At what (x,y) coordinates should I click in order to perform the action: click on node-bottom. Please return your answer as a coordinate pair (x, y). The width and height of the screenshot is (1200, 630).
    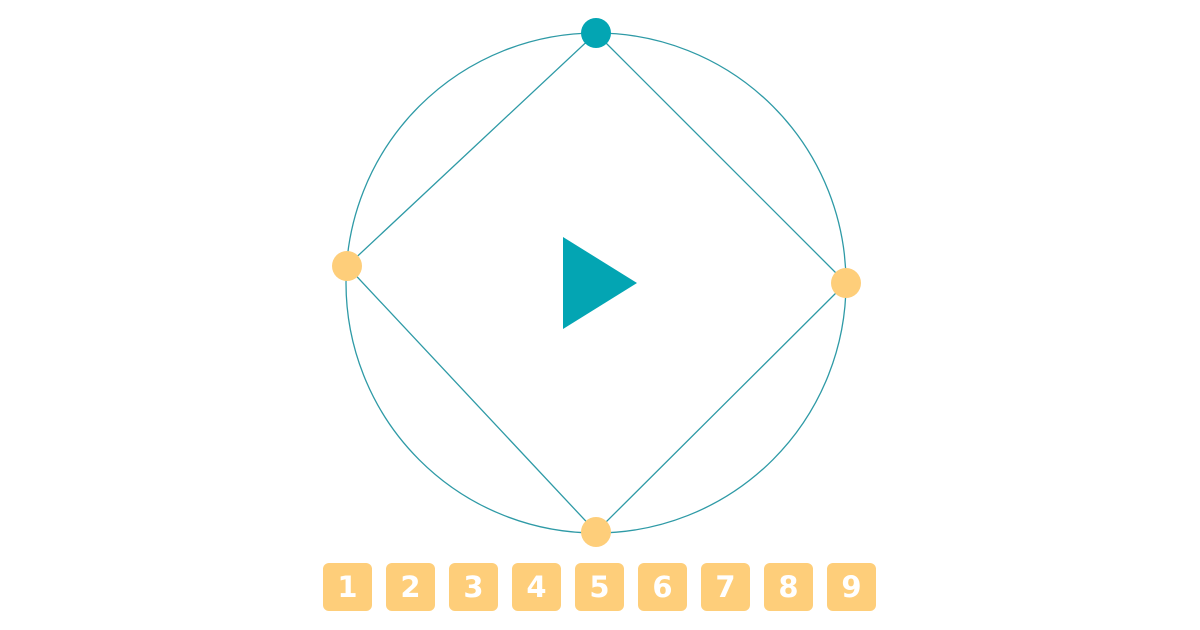
    Looking at the image, I should click on (596, 532).